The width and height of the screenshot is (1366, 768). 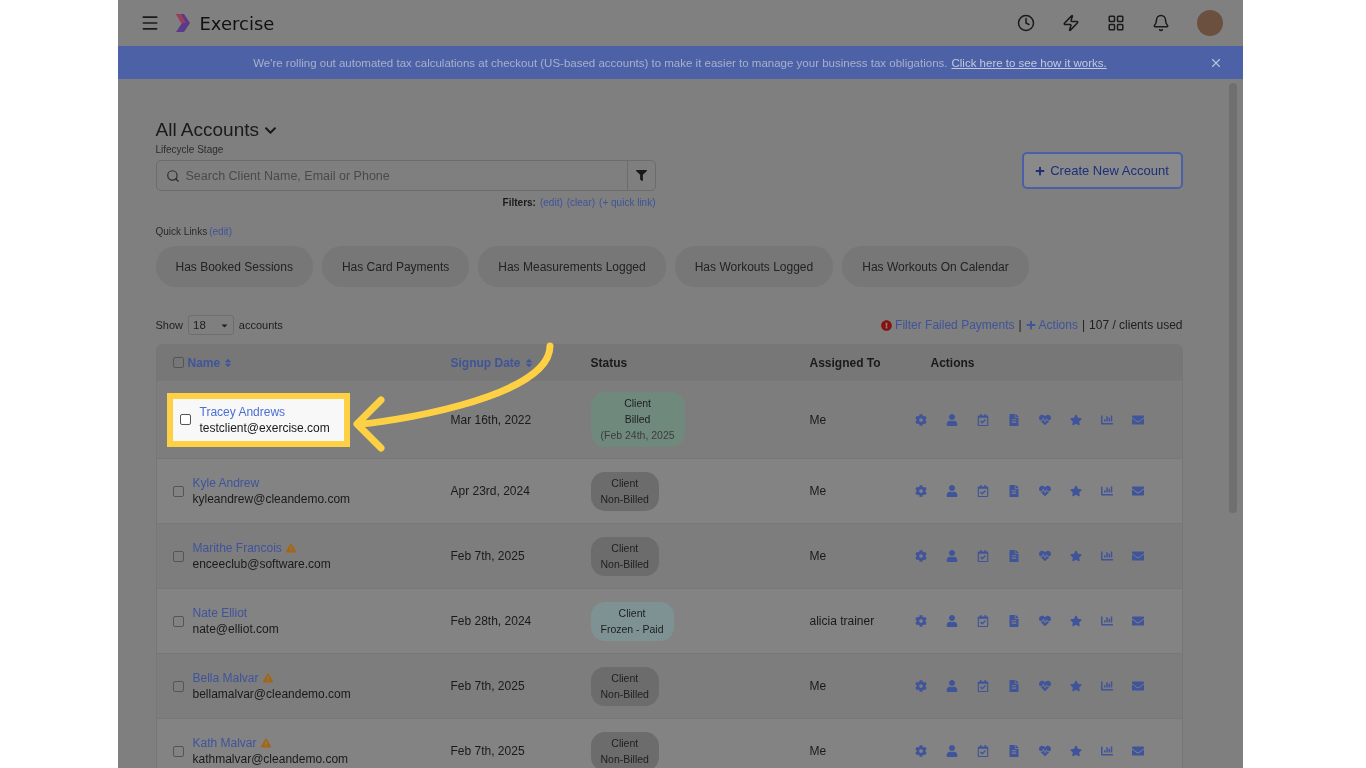 What do you see at coordinates (395, 266) in the screenshot?
I see `quick-link-pill: Has Card Payments` at bounding box center [395, 266].